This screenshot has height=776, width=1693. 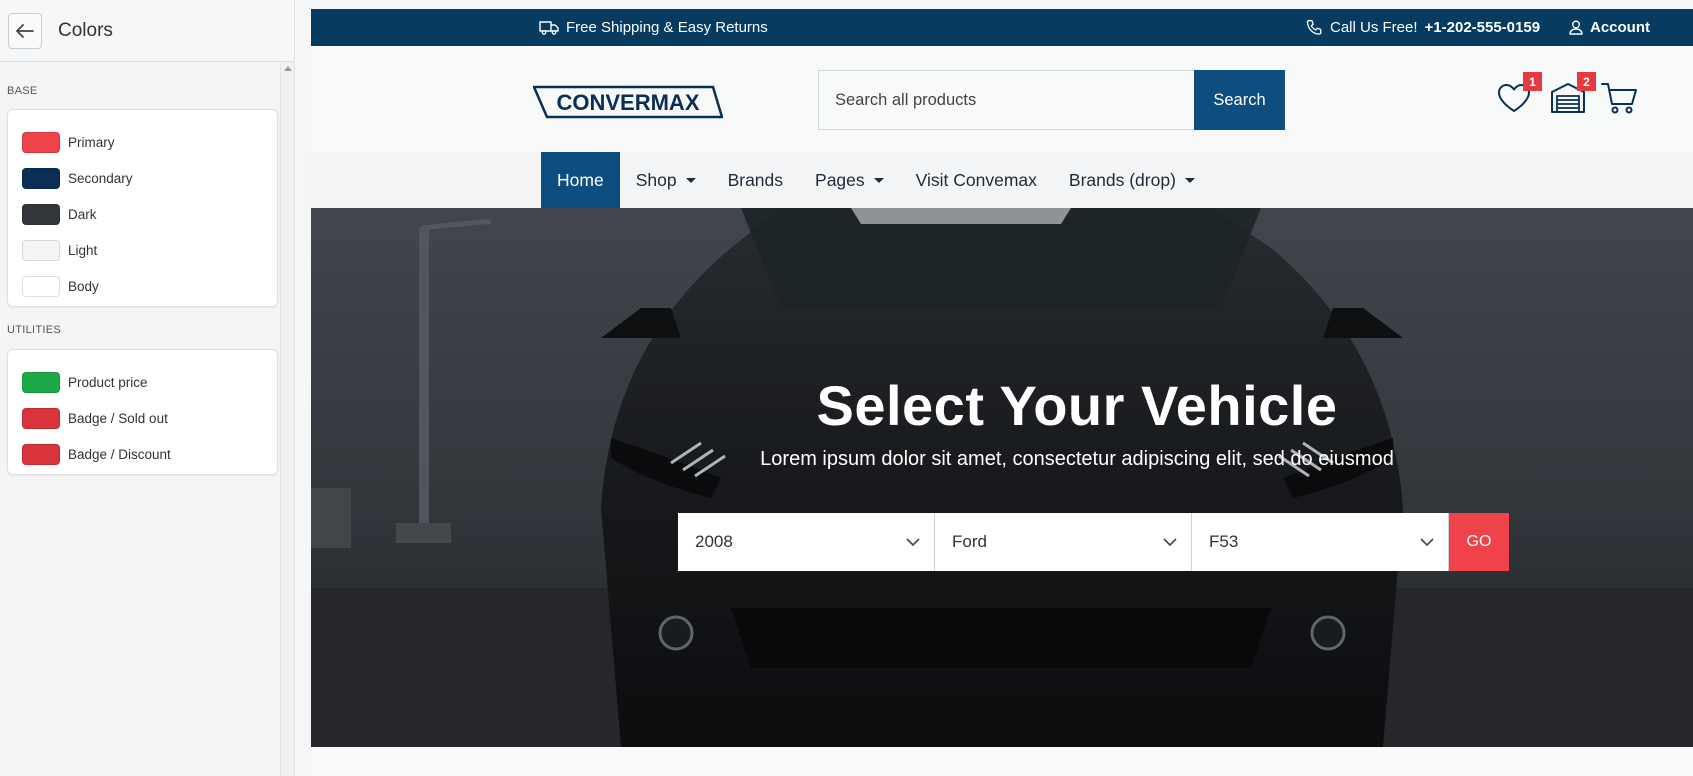 What do you see at coordinates (1063, 542) in the screenshot?
I see `make-select: Ford` at bounding box center [1063, 542].